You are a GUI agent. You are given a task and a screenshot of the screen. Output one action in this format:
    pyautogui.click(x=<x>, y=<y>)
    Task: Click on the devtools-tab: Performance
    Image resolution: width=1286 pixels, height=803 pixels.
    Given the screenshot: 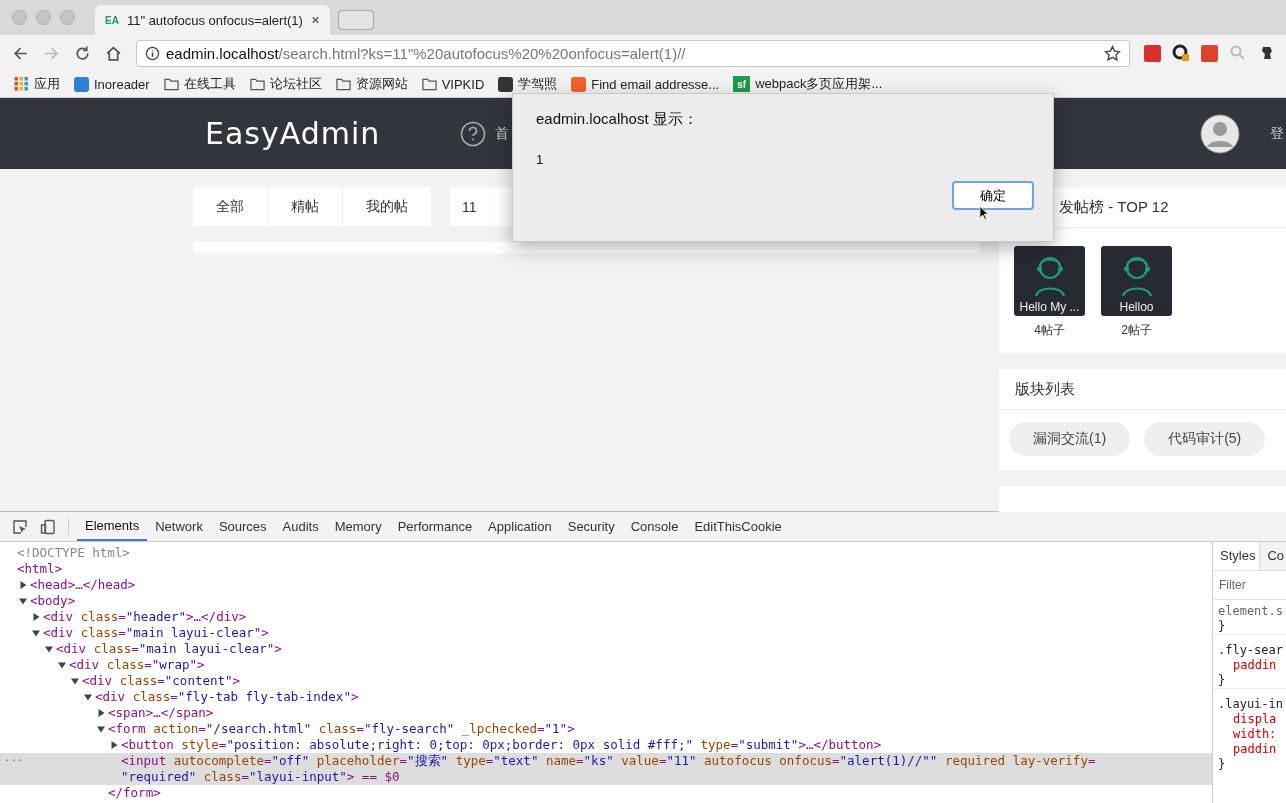 What is the action you would take?
    pyautogui.click(x=435, y=526)
    